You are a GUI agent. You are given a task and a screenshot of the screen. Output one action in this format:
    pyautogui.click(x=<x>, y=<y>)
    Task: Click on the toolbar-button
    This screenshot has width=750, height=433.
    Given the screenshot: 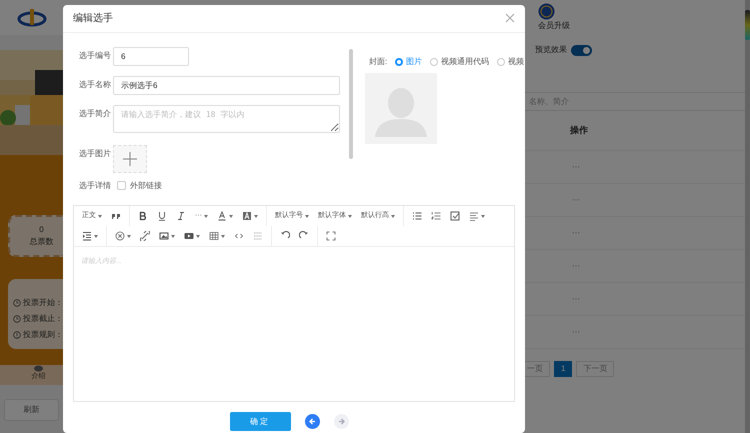 What is the action you would take?
    pyautogui.click(x=145, y=236)
    